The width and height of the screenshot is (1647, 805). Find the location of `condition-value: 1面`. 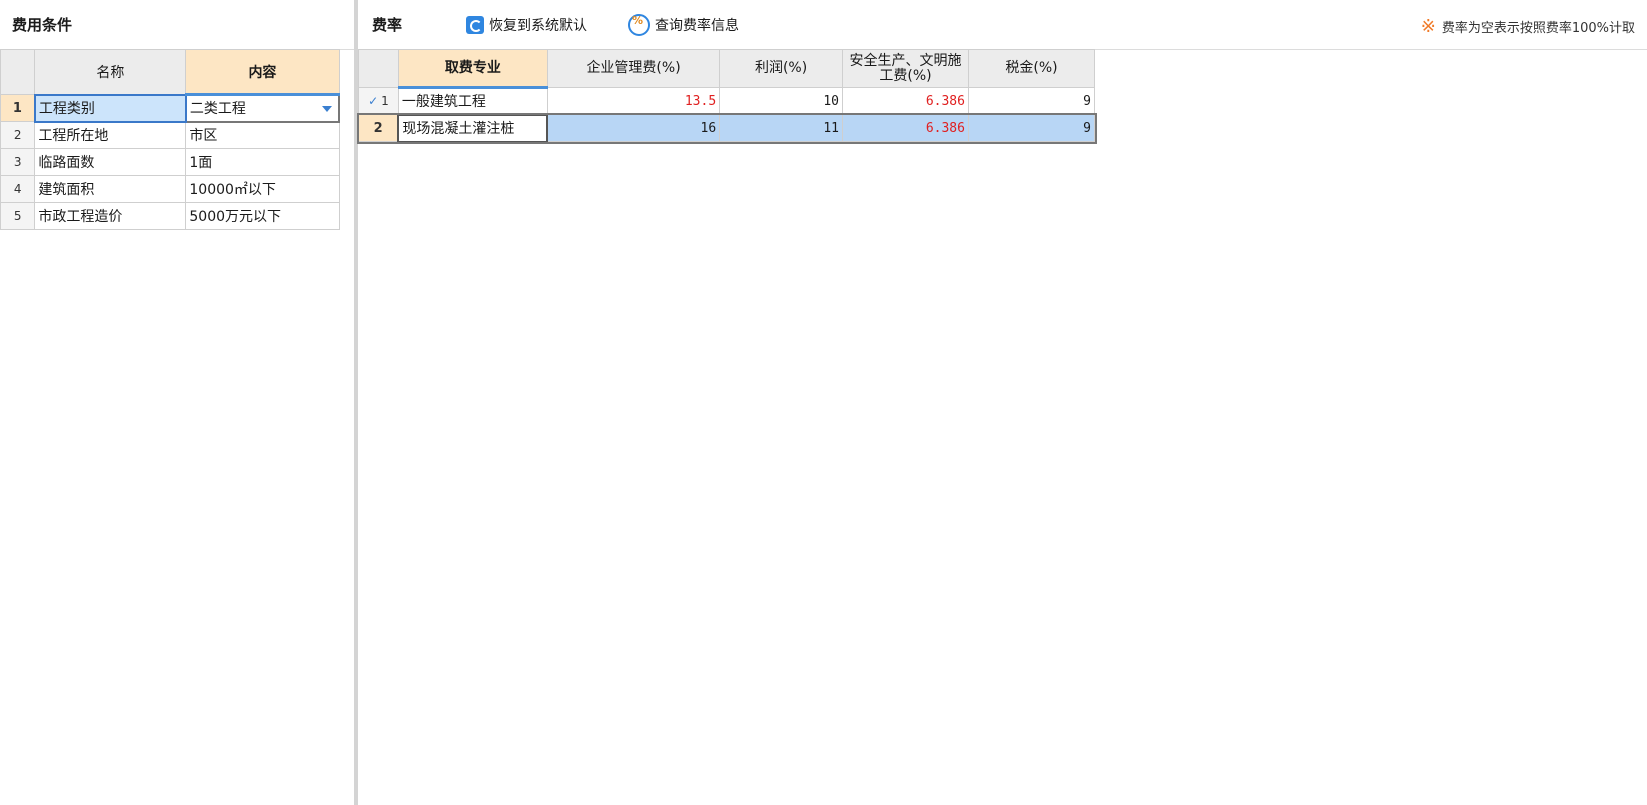

condition-value: 1面 is located at coordinates (262, 162).